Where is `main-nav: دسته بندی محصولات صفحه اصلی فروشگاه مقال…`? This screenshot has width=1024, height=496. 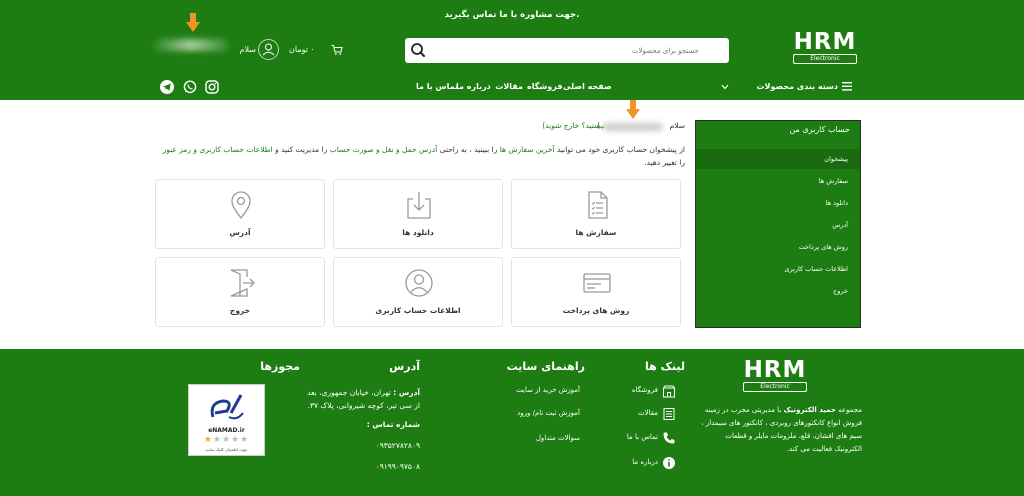
main-nav: دسته بندی محصولات صفحه اصلی فروشگاه مقال… is located at coordinates (512, 87).